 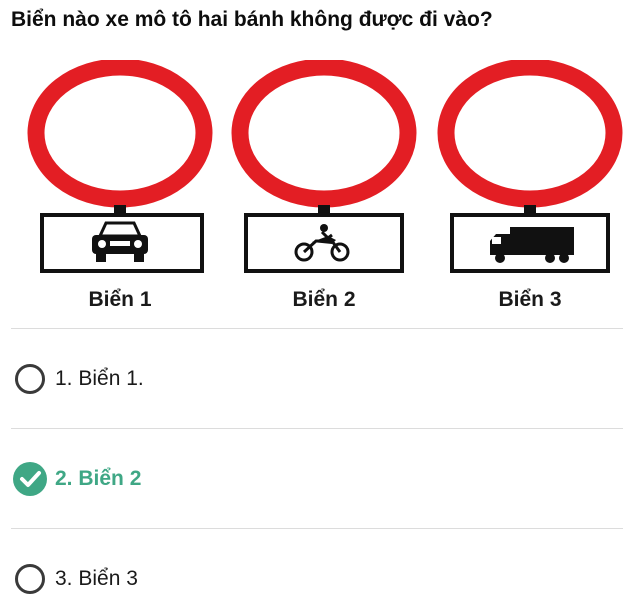 What do you see at coordinates (30, 479) in the screenshot?
I see `check-circle-icon` at bounding box center [30, 479].